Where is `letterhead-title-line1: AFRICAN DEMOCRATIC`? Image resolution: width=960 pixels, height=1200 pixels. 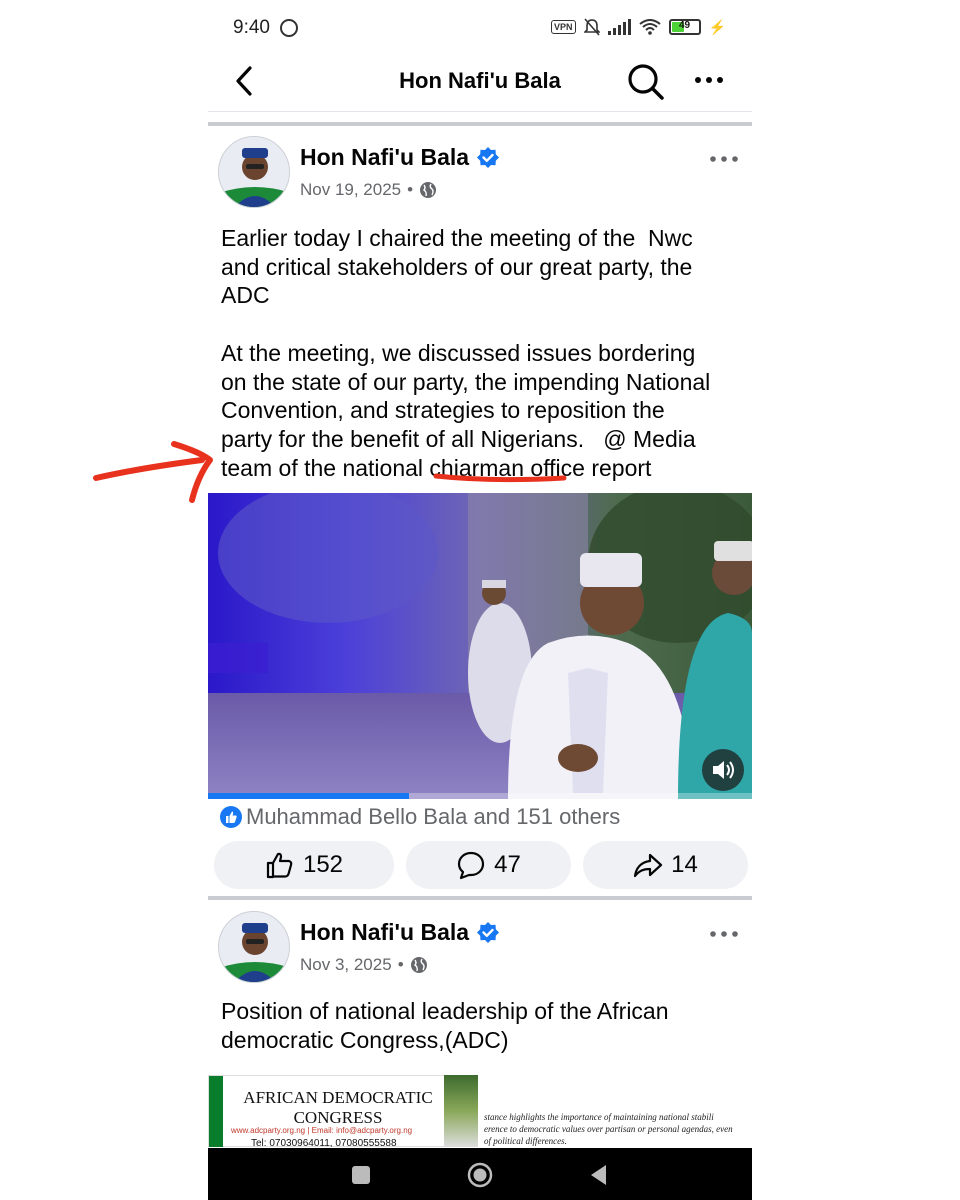
letterhead-title-line1: AFRICAN DEMOCRATIC is located at coordinates (338, 1097).